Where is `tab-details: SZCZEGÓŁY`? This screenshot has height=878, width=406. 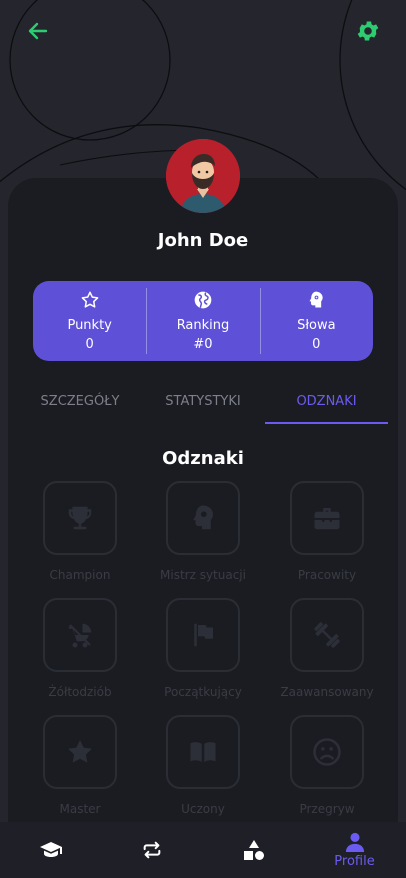 tab-details: SZCZEGÓŁY is located at coordinates (80, 401).